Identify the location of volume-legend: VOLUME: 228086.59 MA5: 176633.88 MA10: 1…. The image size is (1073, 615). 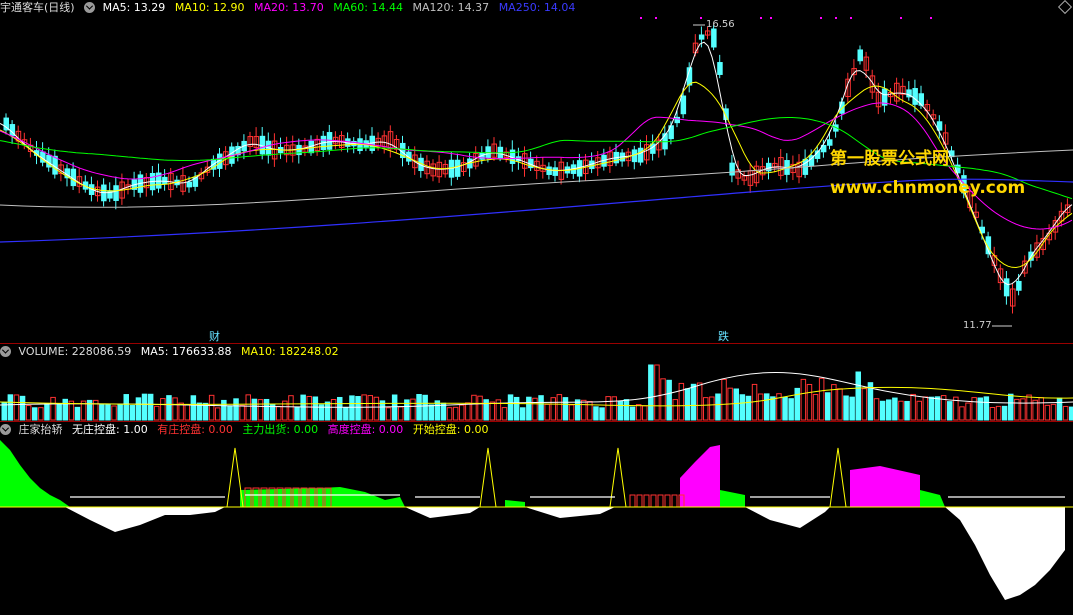
(172, 352).